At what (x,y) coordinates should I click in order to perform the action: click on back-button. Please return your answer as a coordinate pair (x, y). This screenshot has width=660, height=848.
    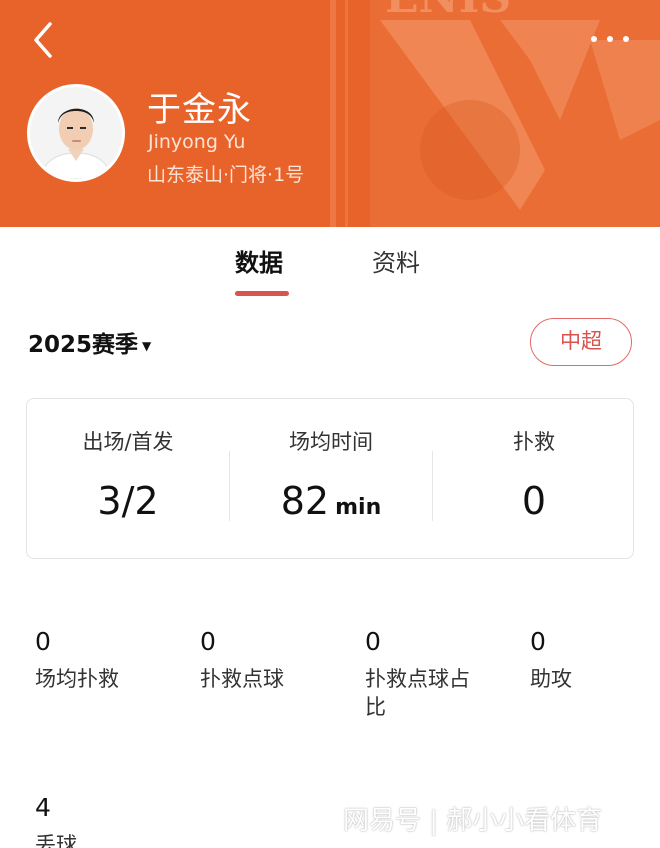
    Looking at the image, I should click on (45, 40).